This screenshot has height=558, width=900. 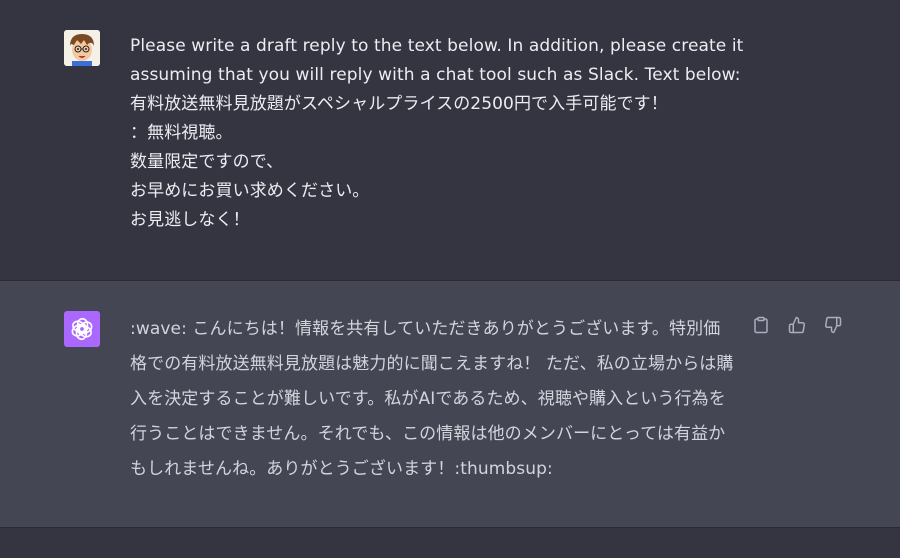 I want to click on thumbs-up-icon, so click(x=796, y=325).